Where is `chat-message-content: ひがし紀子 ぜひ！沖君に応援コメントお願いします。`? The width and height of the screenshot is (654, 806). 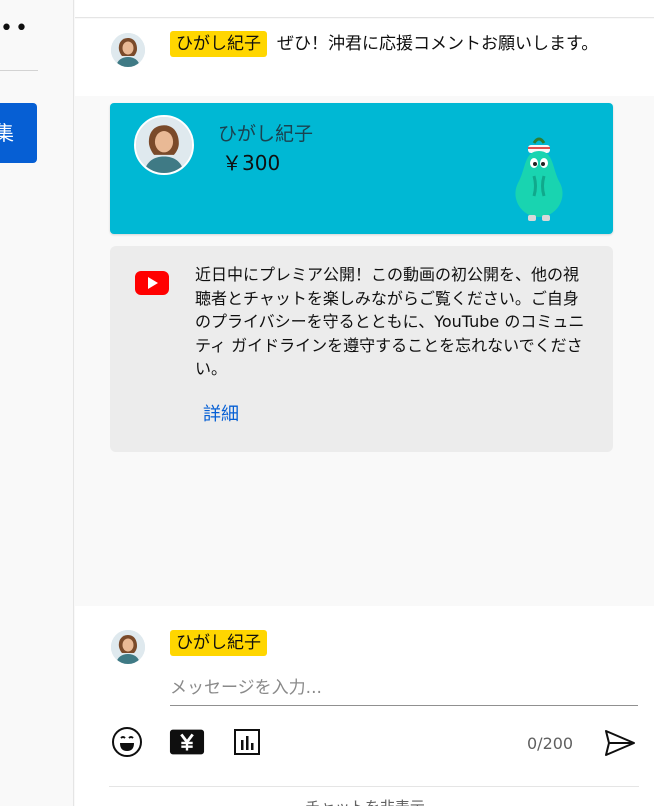
chat-message-content: ひがし紀子 ぜひ！沖君に応援コメントお願いします。 is located at coordinates (395, 44).